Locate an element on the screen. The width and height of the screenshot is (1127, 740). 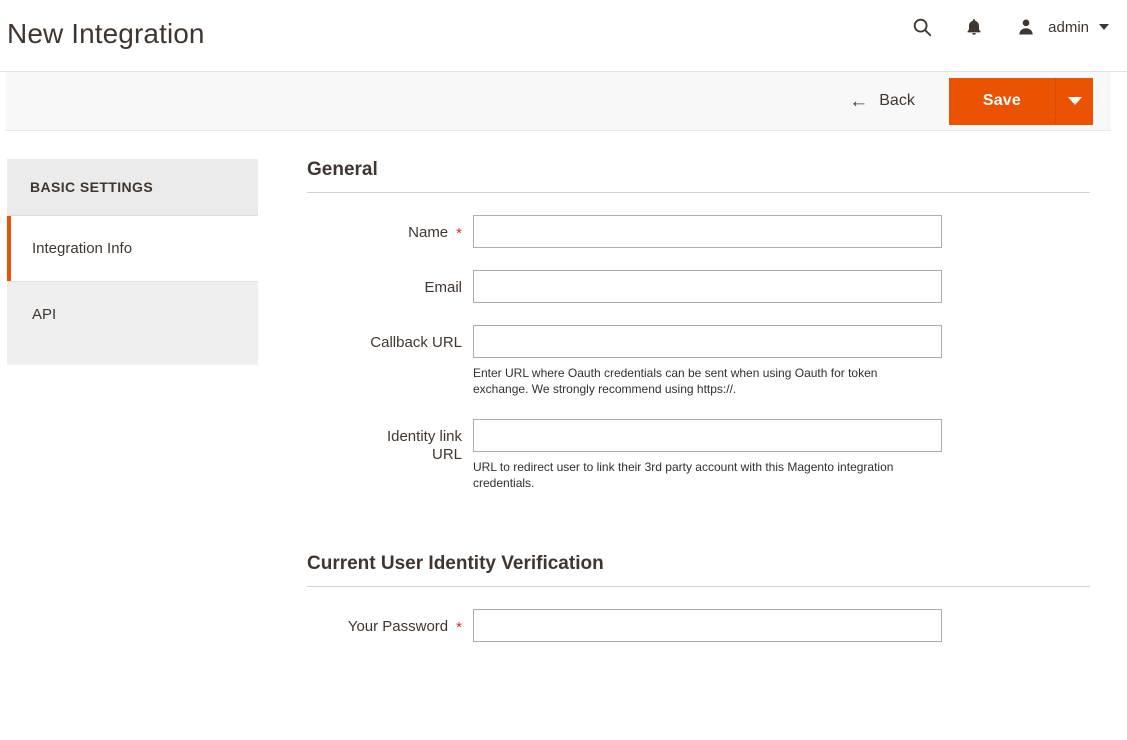
field-label-wrap: Name * is located at coordinates (384, 229).